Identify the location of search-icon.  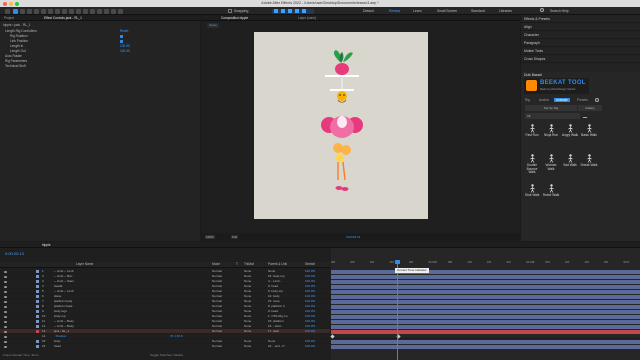
(542, 10).